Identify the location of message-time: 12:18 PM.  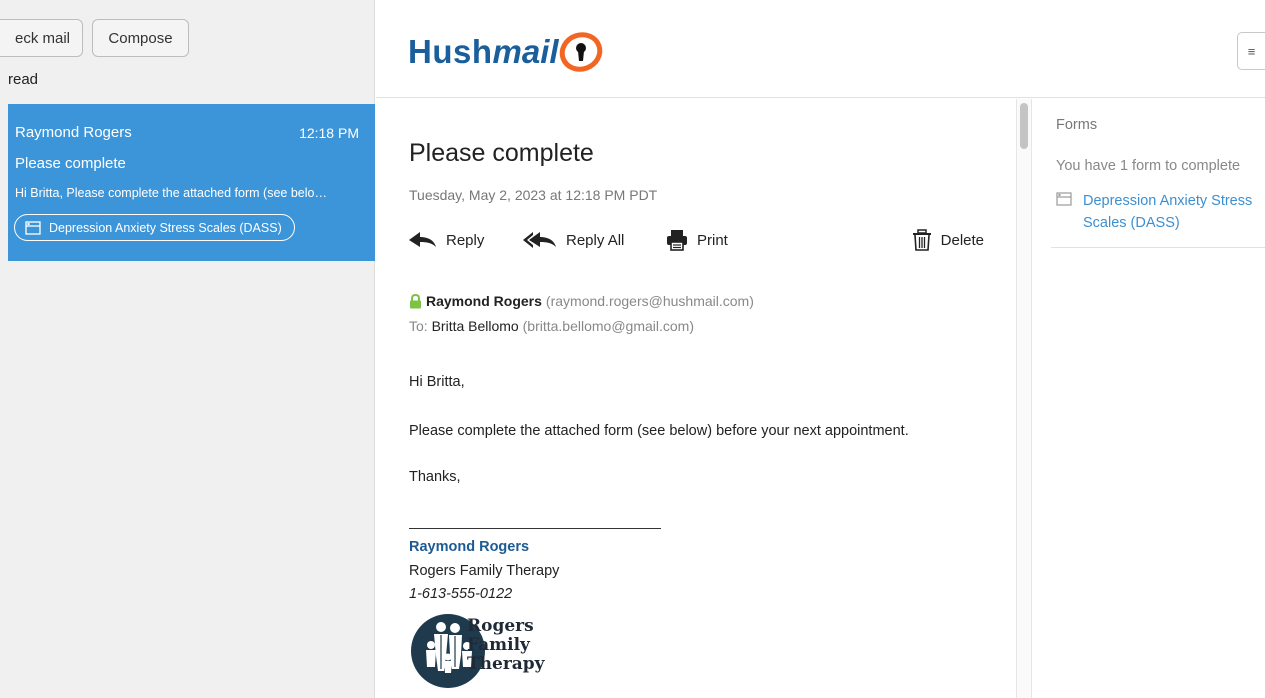
(329, 133).